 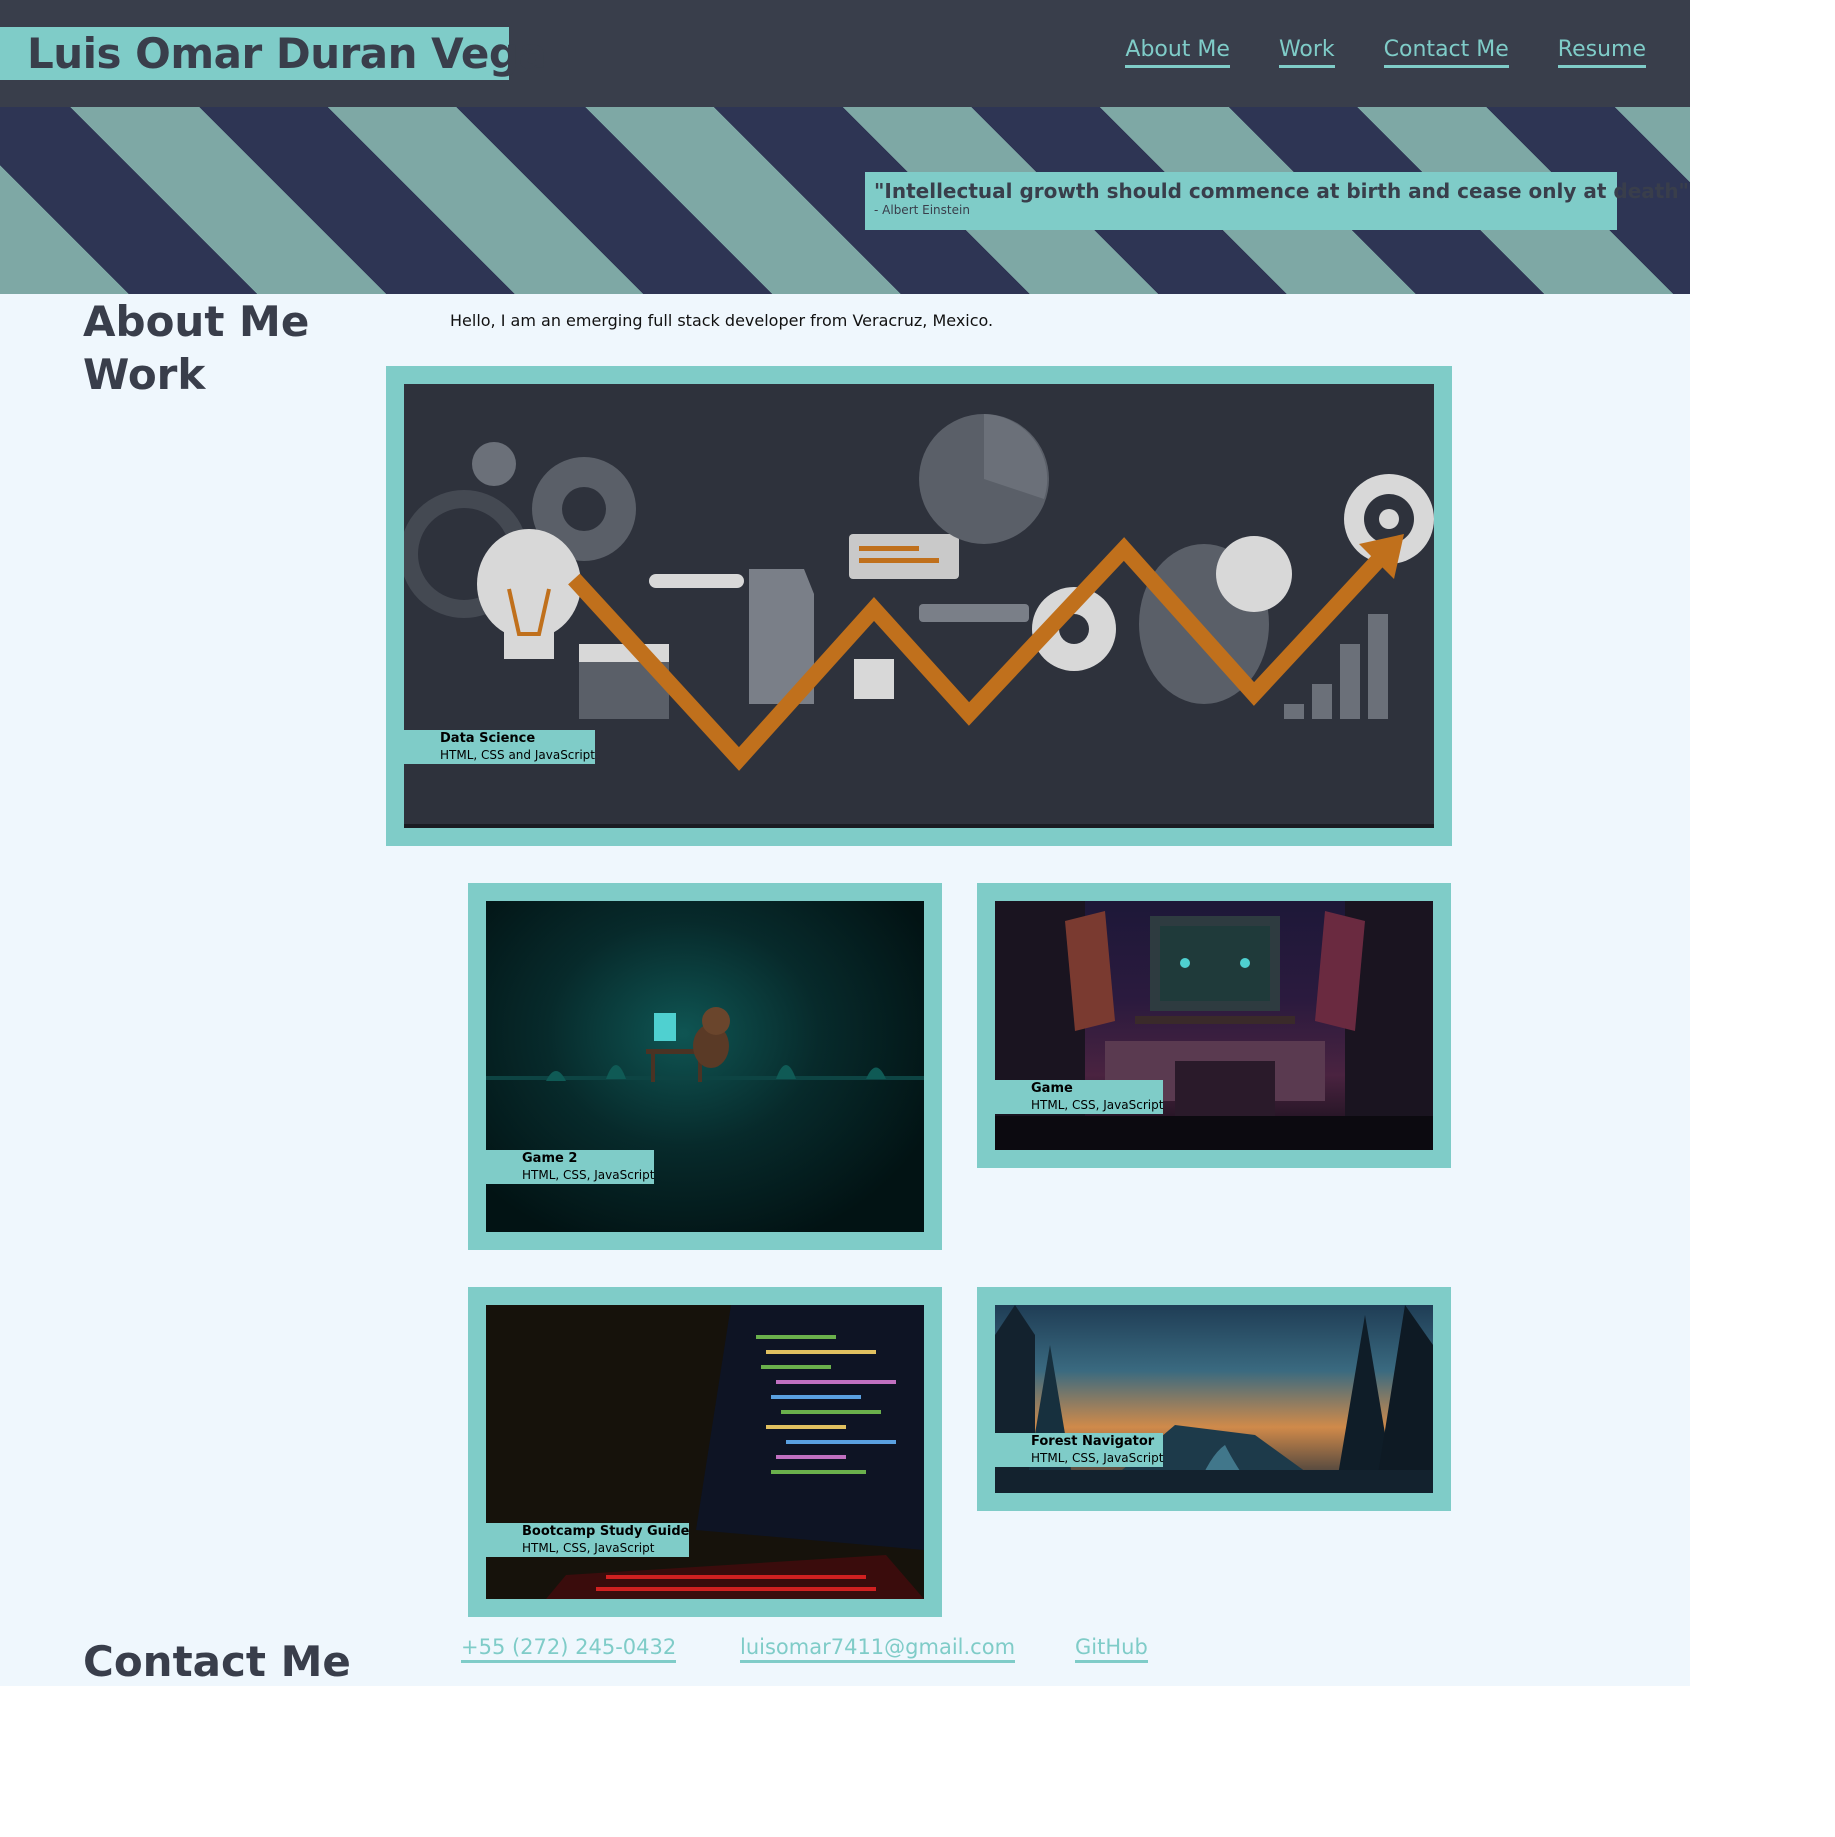 I want to click on project-image-forest-navigator: Forest Navigator HTML, CSS, JavaScript, so click(x=1214, y=1399).